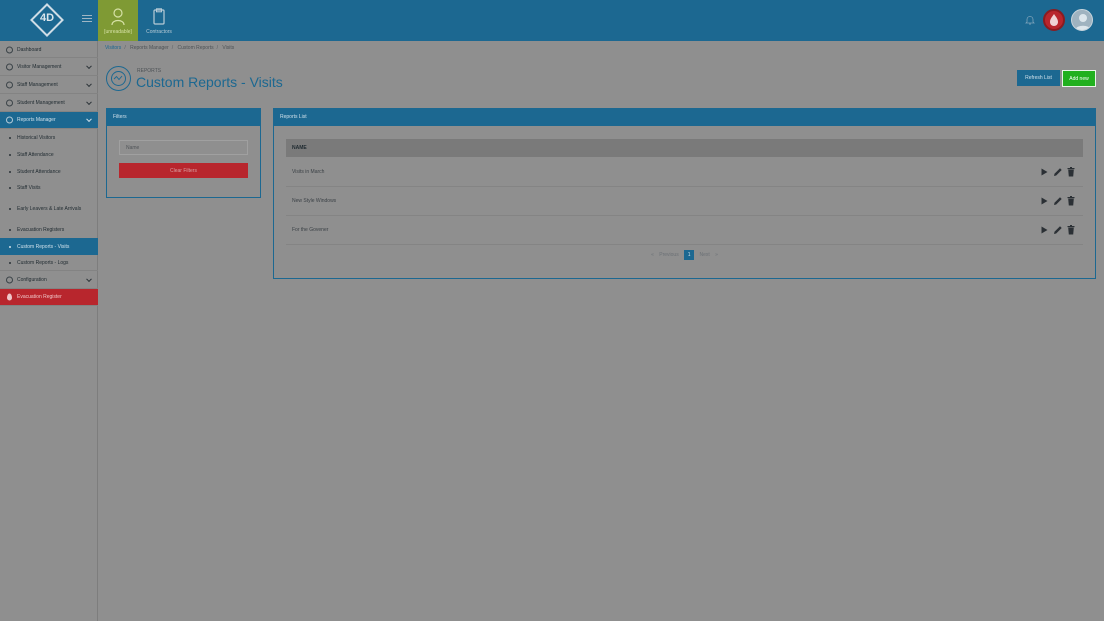 The image size is (1104, 621). Describe the element at coordinates (41, 103) in the screenshot. I see `sidebar-item-label: Student Management` at that location.